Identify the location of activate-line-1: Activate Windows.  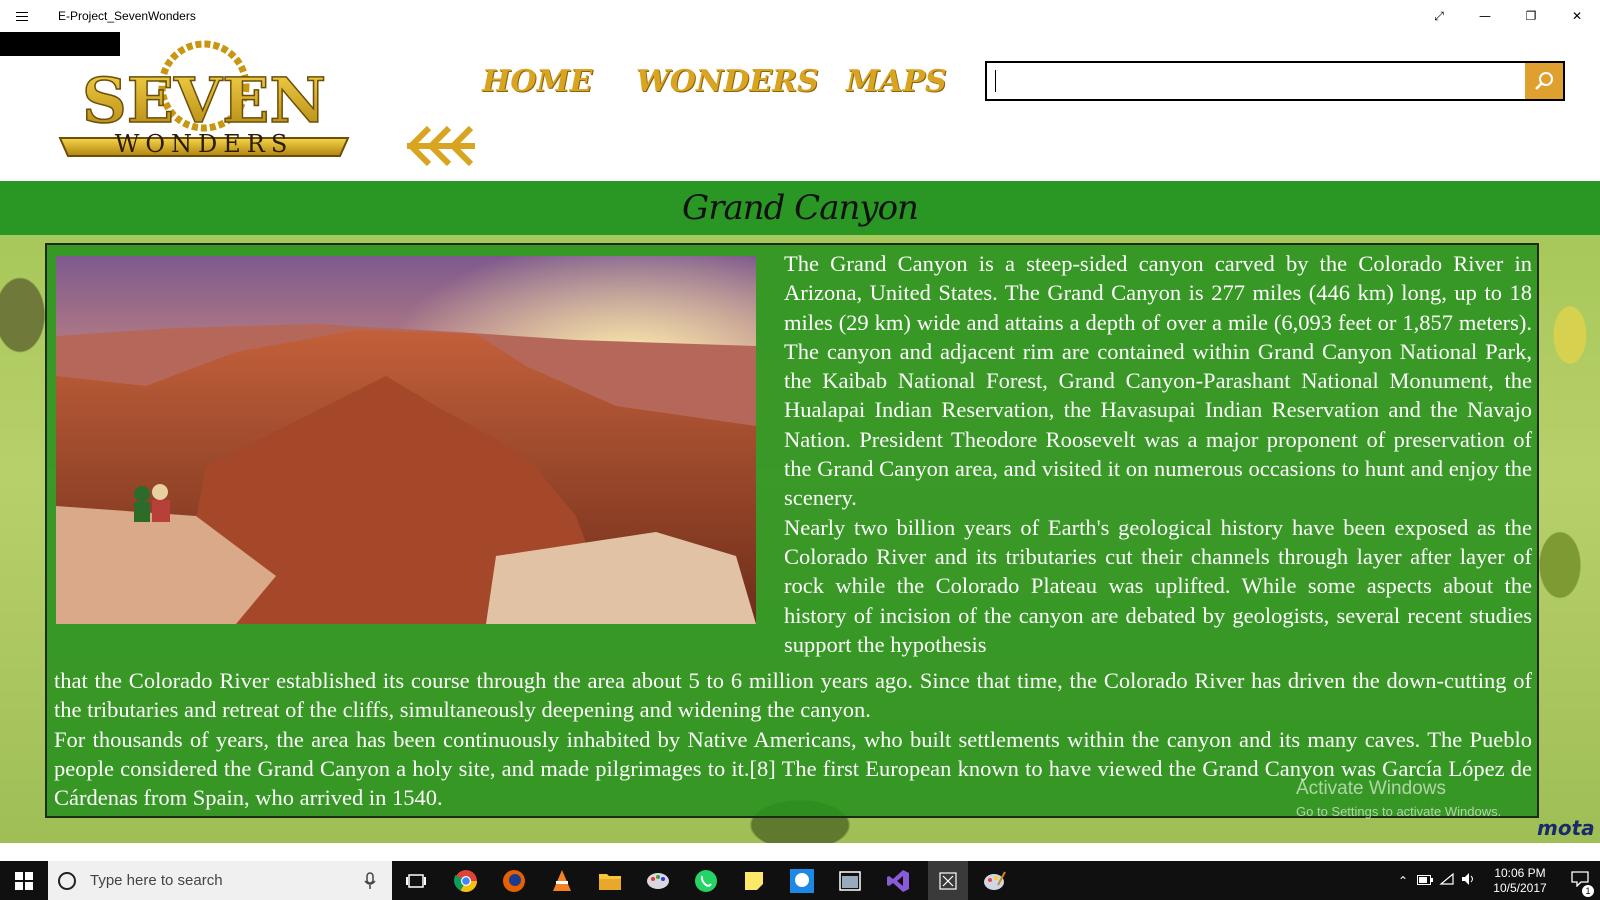
(1371, 788).